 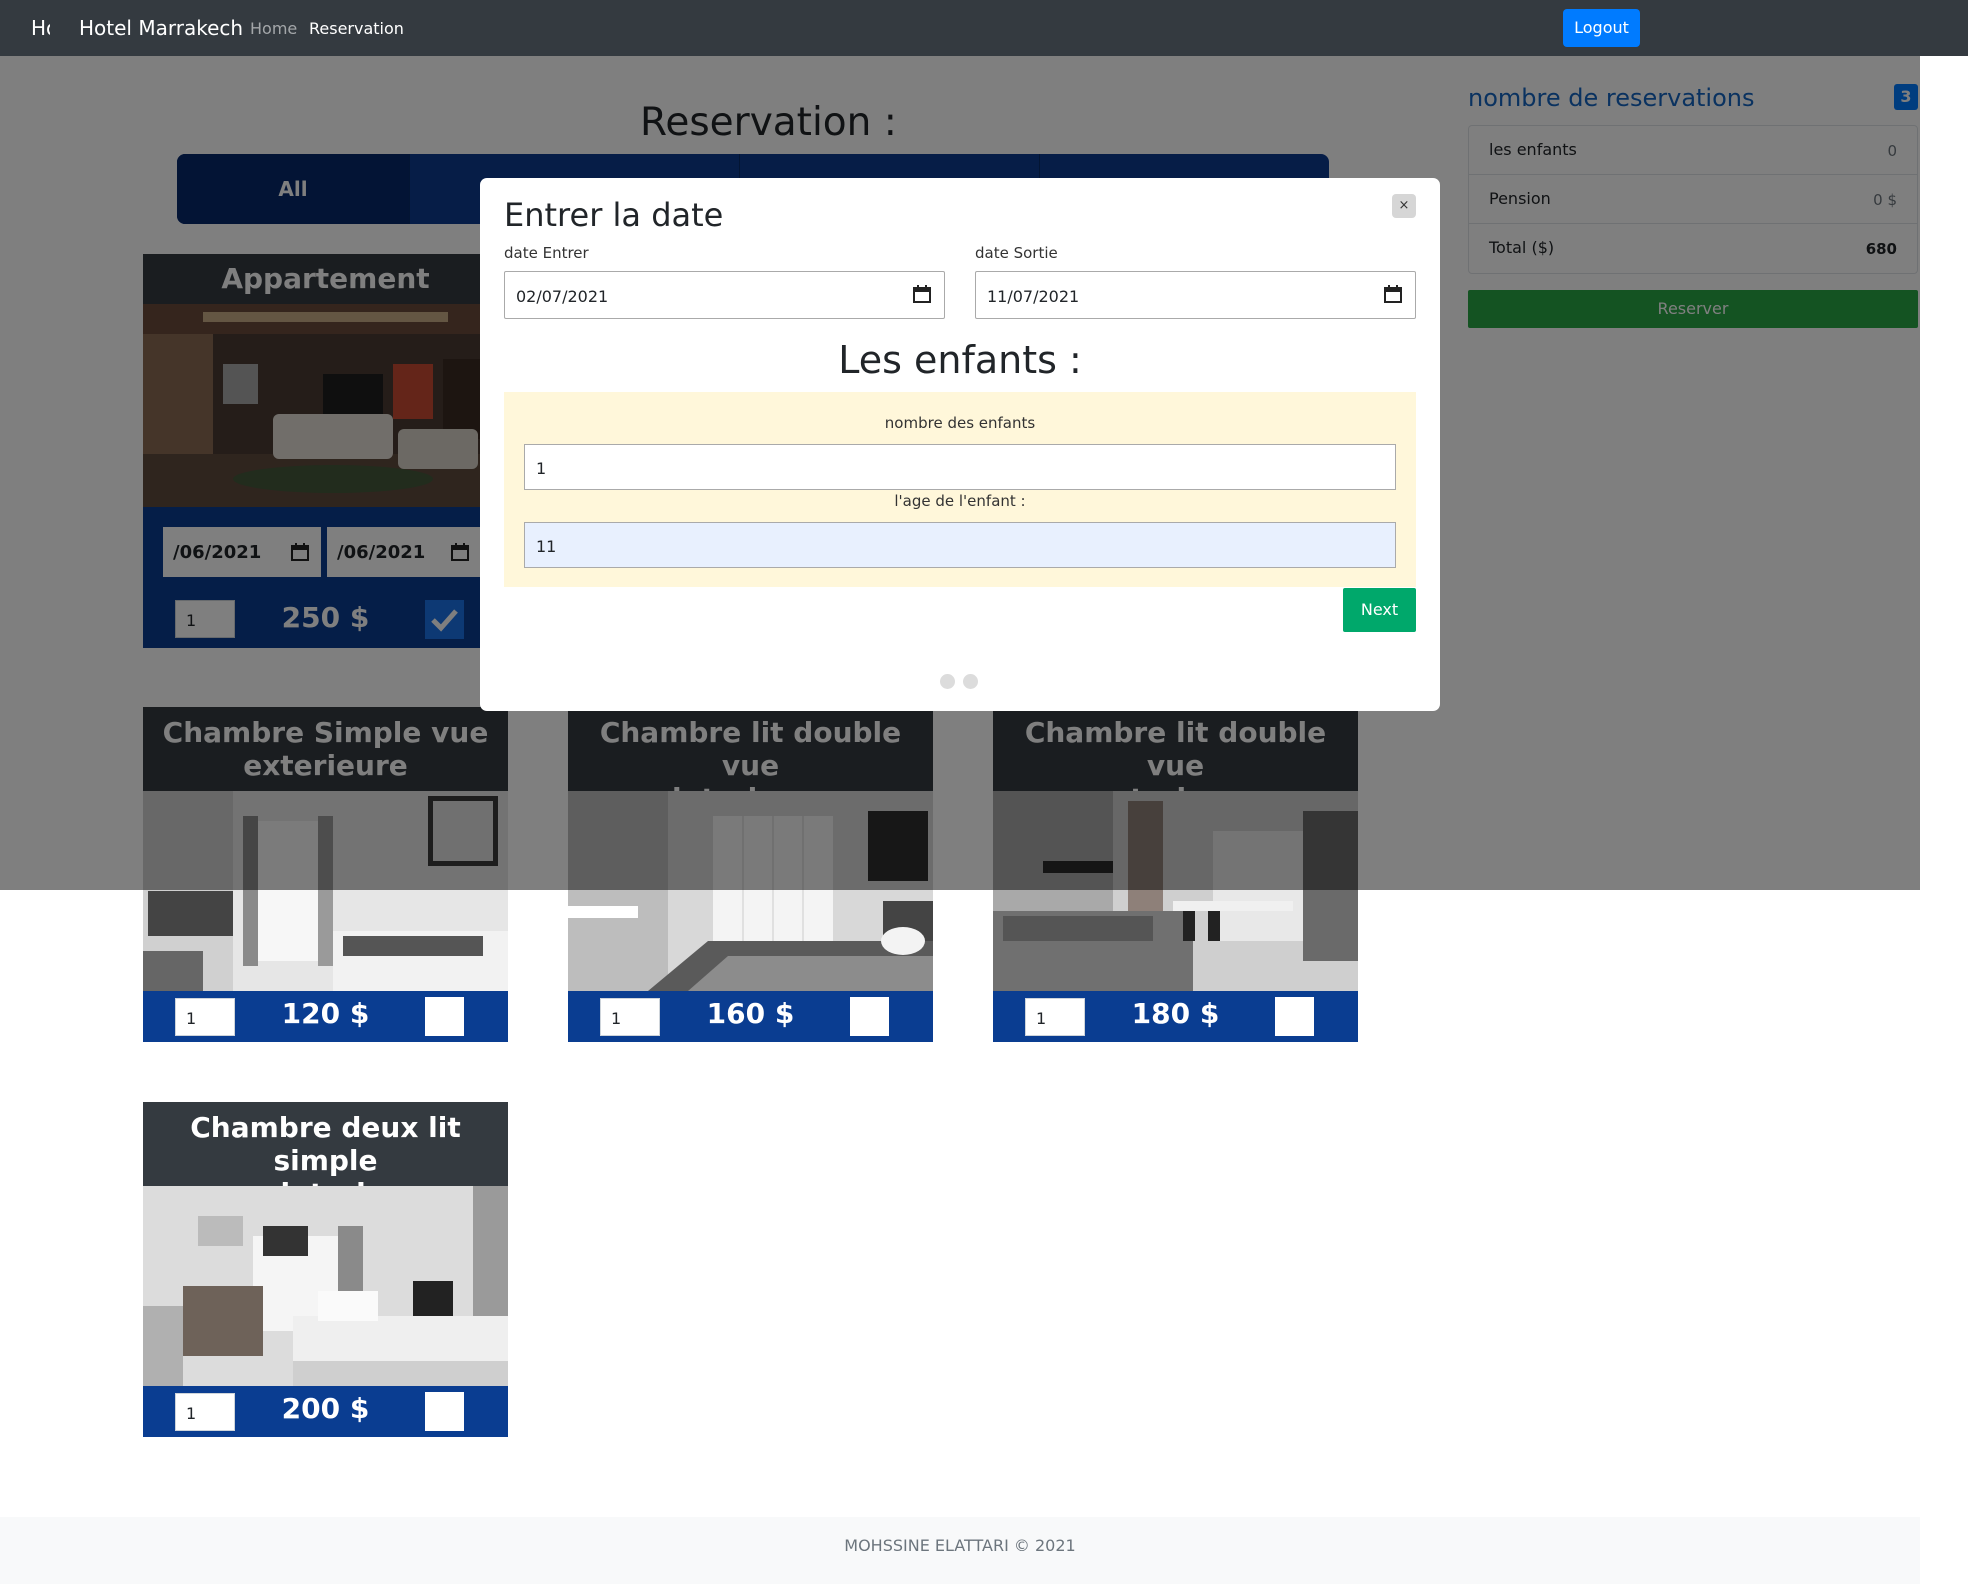 I want to click on page-footer: MOHSSINE ELATTARI © 2021, so click(x=960, y=1550).